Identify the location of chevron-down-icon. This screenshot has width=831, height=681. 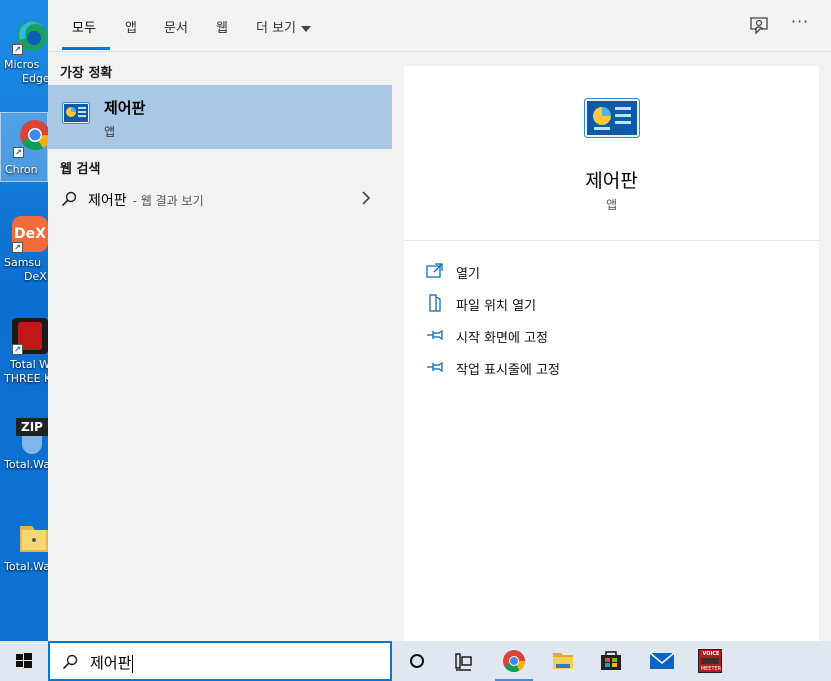
(306, 28).